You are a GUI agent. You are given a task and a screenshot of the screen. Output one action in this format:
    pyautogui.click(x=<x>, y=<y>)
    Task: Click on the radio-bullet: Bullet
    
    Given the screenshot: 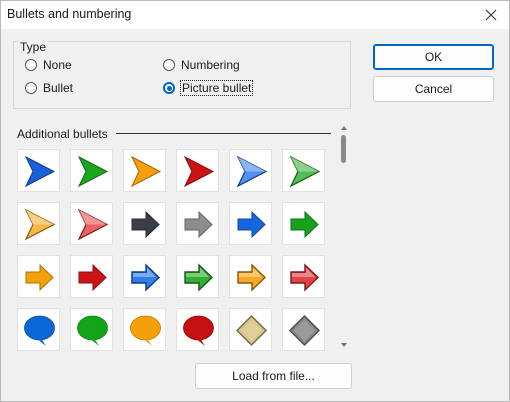 What is the action you would take?
    pyautogui.click(x=49, y=88)
    